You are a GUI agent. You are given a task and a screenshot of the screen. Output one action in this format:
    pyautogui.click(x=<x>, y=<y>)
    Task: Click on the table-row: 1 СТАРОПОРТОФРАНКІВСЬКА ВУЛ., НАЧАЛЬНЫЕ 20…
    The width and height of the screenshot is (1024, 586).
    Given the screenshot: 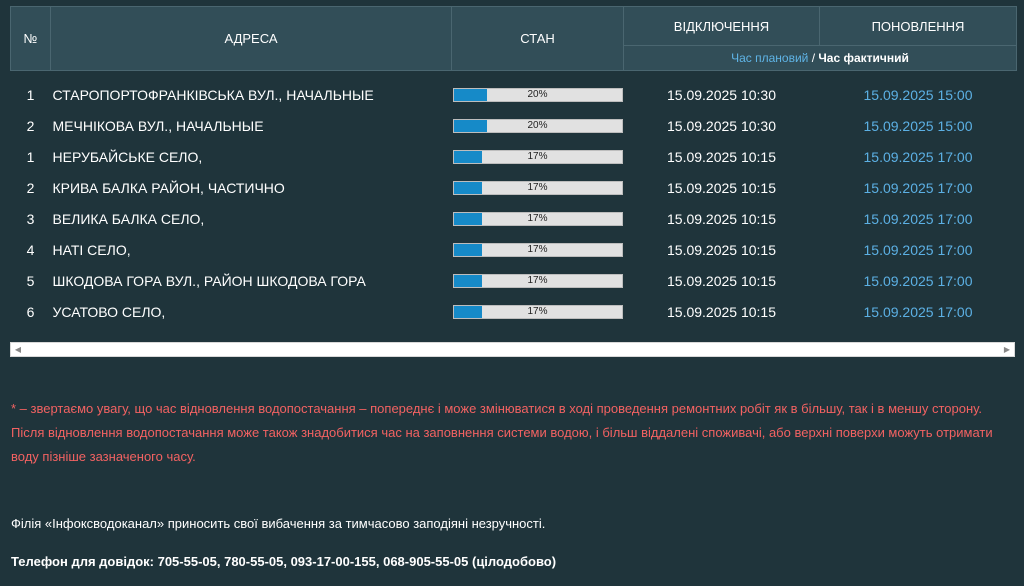 What is the action you would take?
    pyautogui.click(x=514, y=94)
    